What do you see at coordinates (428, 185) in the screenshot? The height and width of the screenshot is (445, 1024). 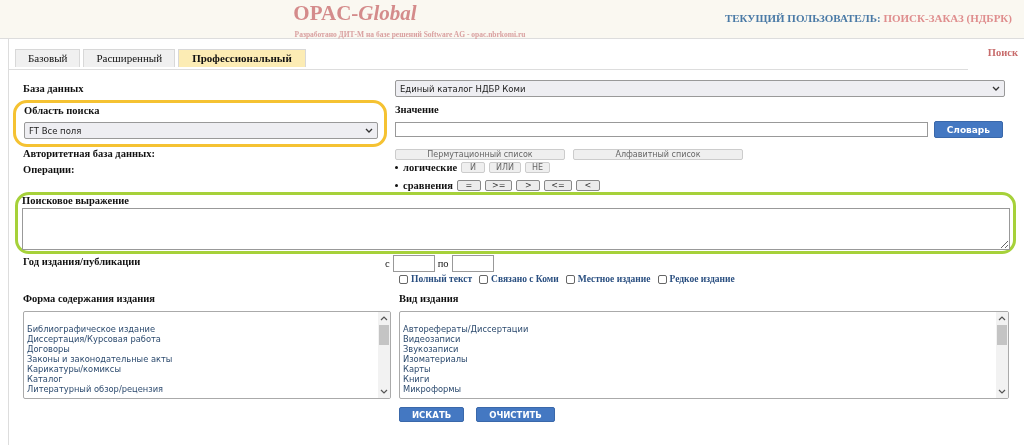 I see `operation-label: сравнения` at bounding box center [428, 185].